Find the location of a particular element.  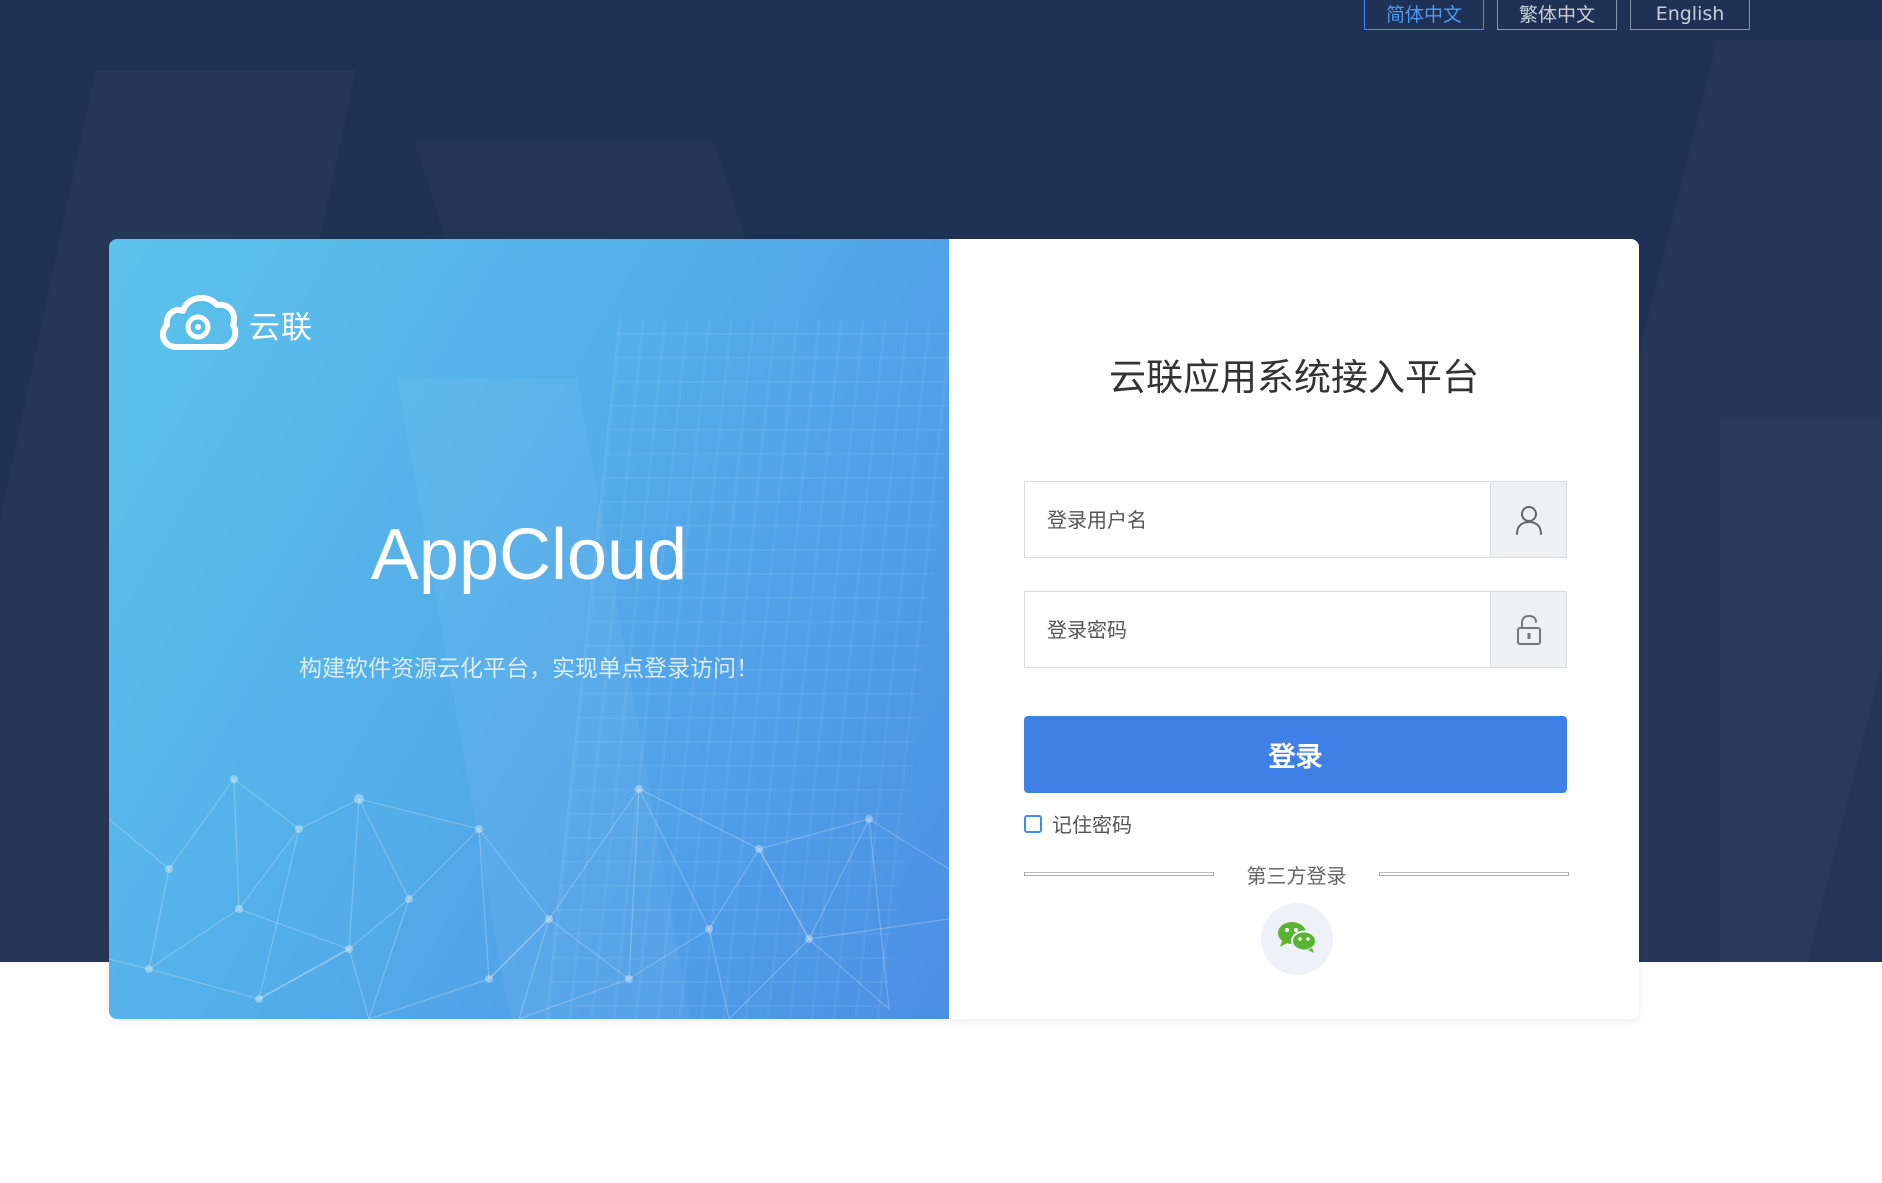

wechat-icon is located at coordinates (1297, 939).